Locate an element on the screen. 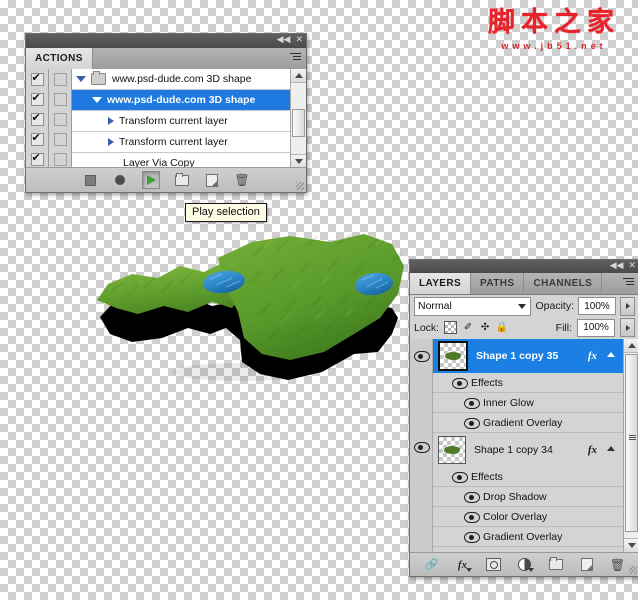 The height and width of the screenshot is (600, 638). play-icon is located at coordinates (151, 180).